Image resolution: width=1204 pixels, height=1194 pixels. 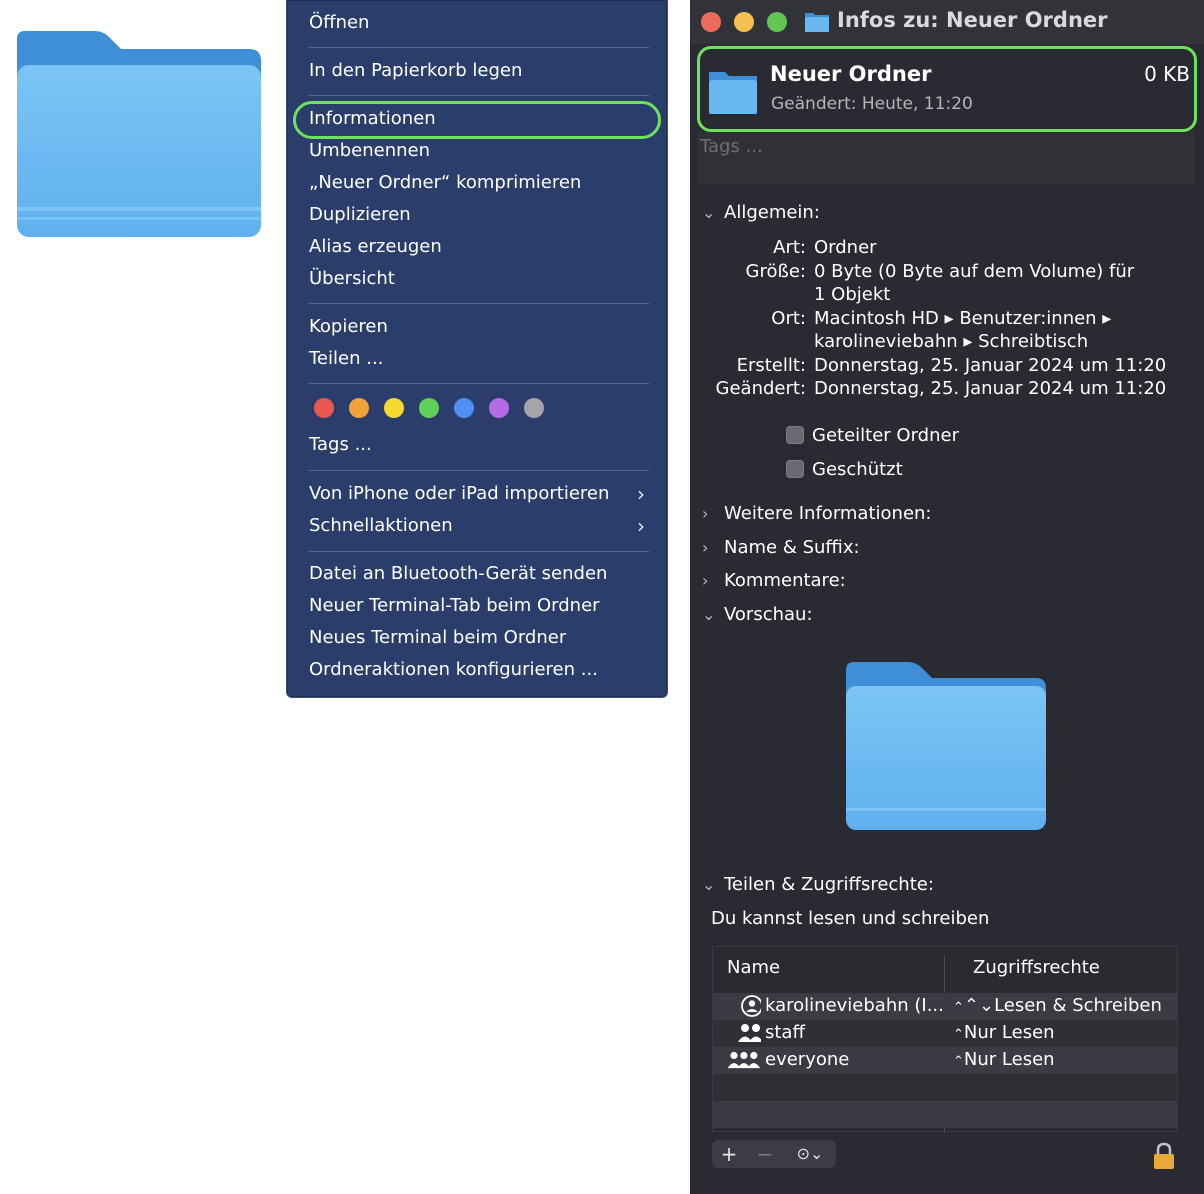 What do you see at coordinates (477, 574) in the screenshot?
I see `menu-item-bluetooth-send: Datei an Bluetooth-Gerät senden` at bounding box center [477, 574].